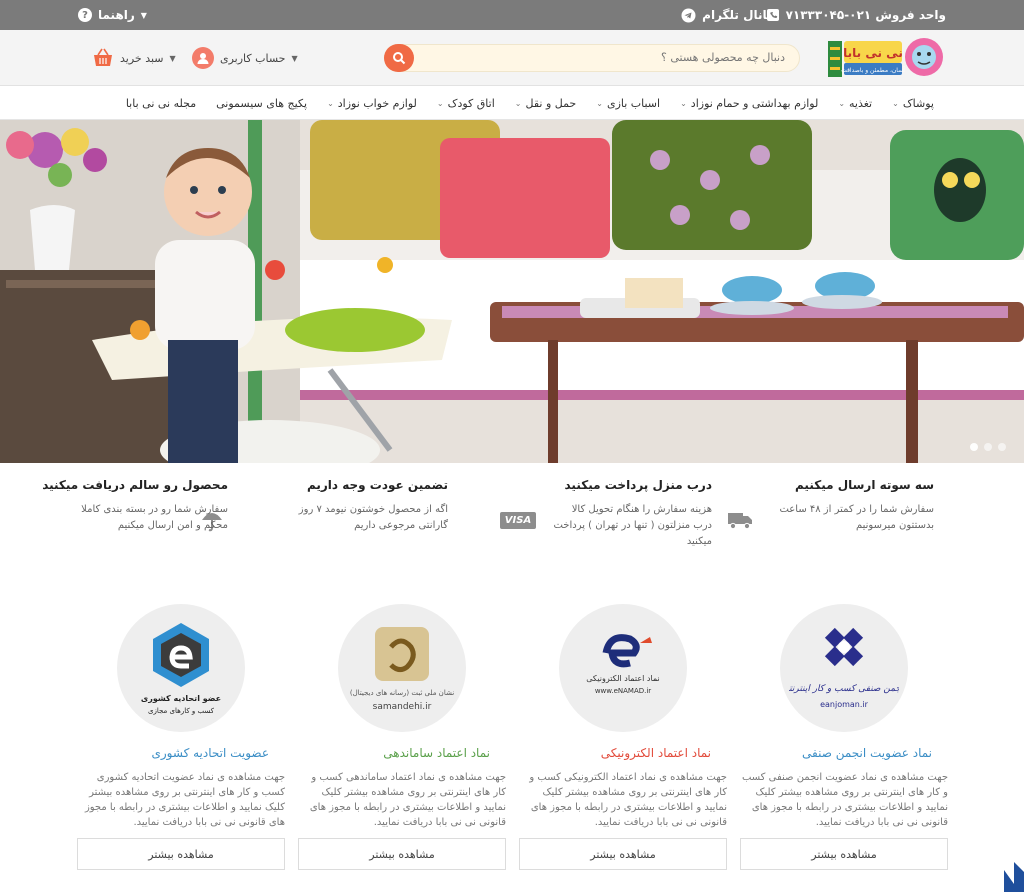 This screenshot has width=1024, height=892. I want to click on nav-item-label: پکیج های سیسمونی, so click(262, 103).